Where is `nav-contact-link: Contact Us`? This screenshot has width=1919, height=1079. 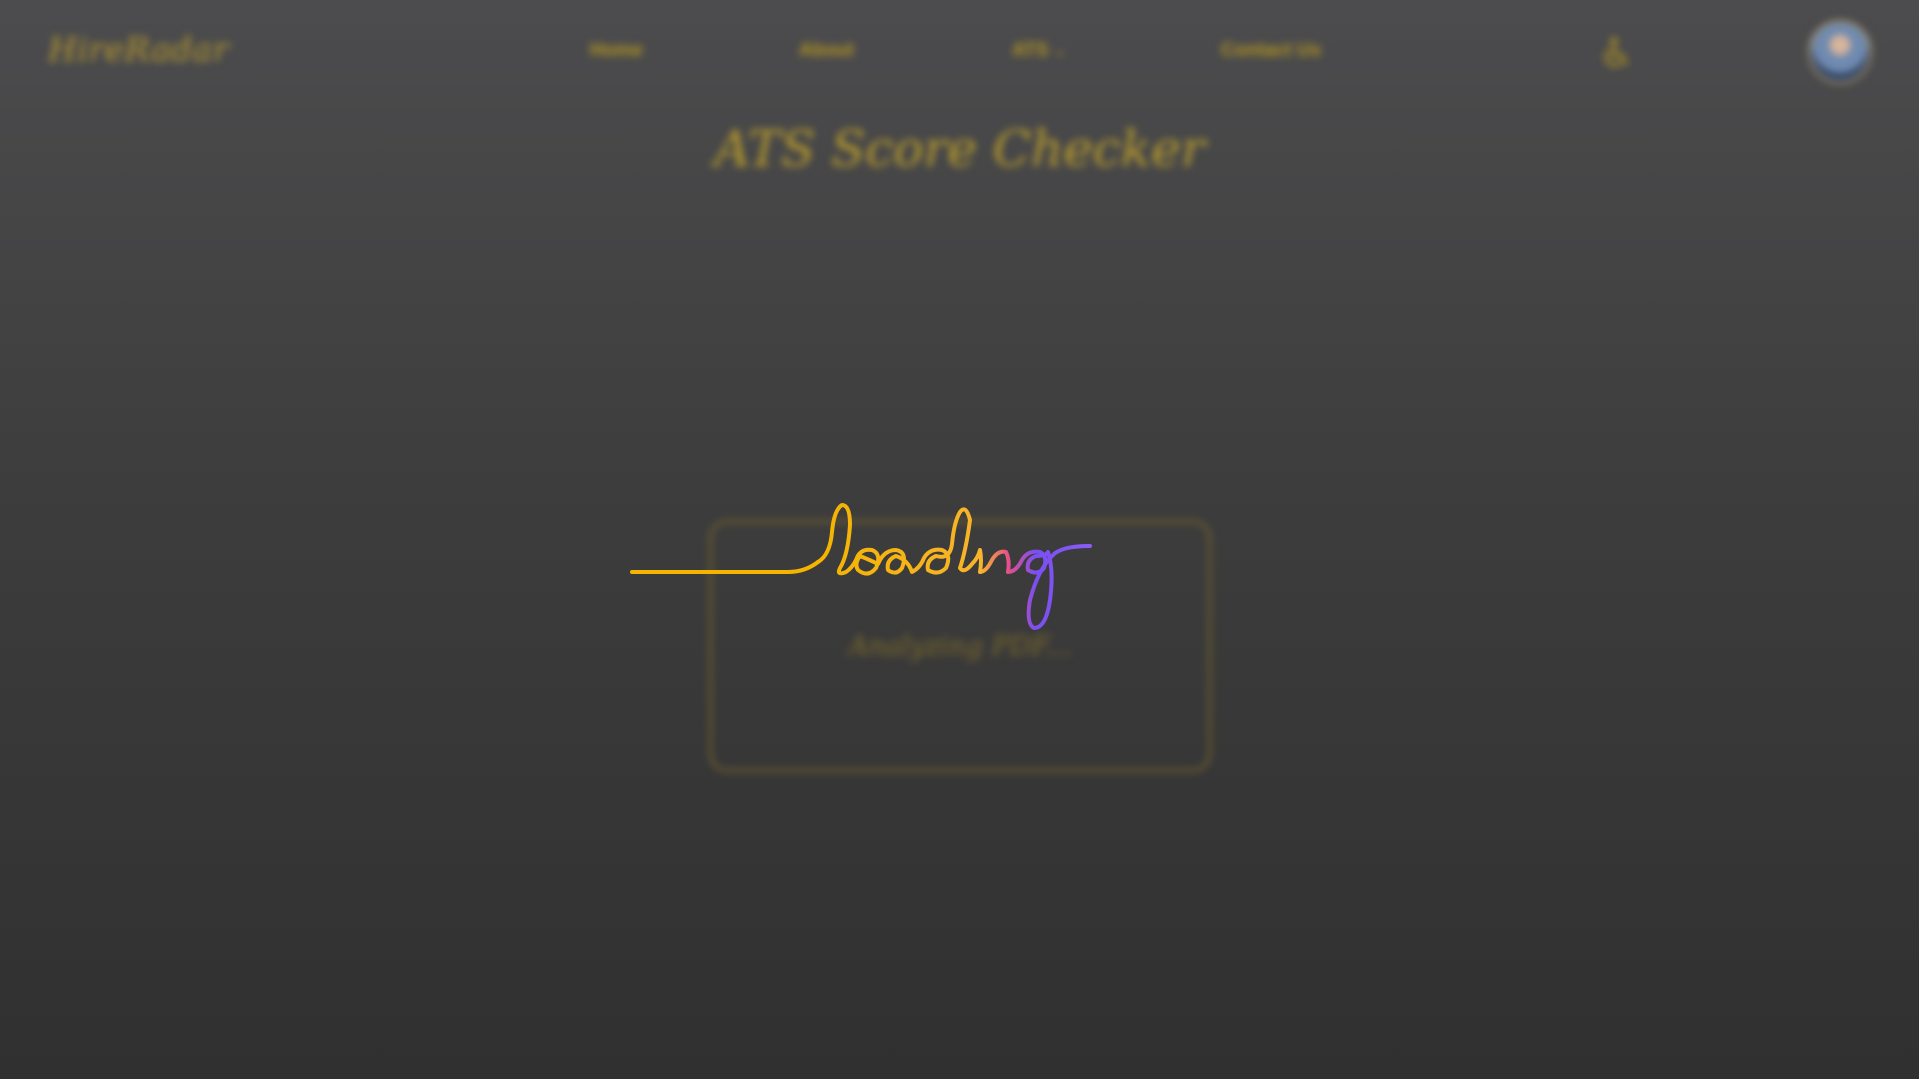 nav-contact-link: Contact Us is located at coordinates (1271, 51).